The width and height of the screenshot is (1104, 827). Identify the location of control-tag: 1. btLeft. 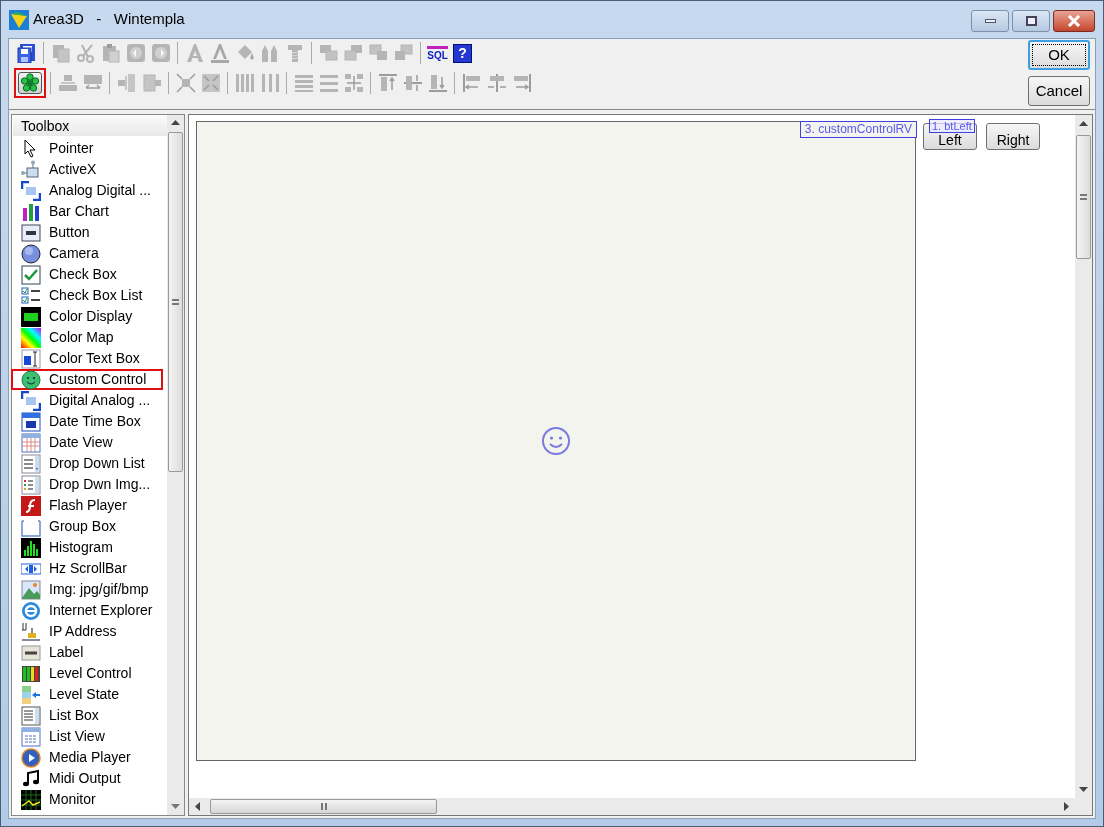
(952, 126).